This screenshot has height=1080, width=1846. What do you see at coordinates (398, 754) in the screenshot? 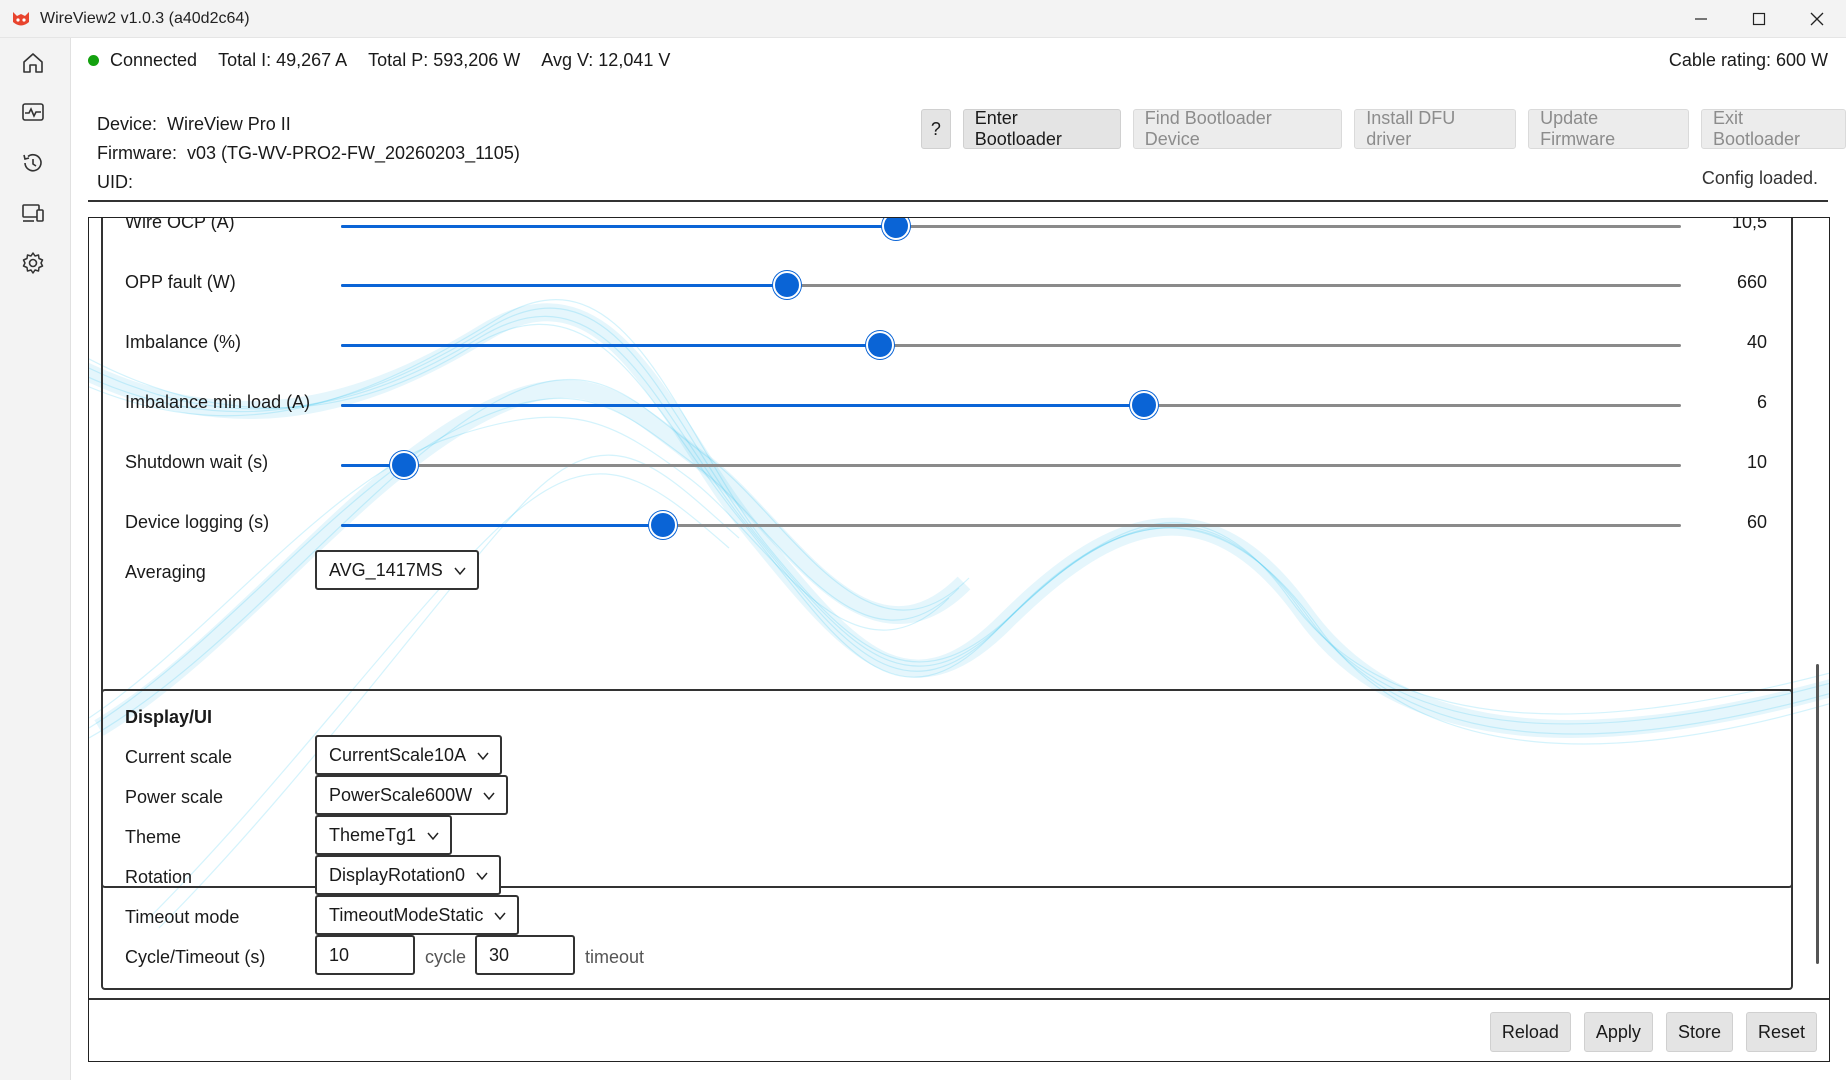
I see `current-scale-value: CurrentScale10A` at bounding box center [398, 754].